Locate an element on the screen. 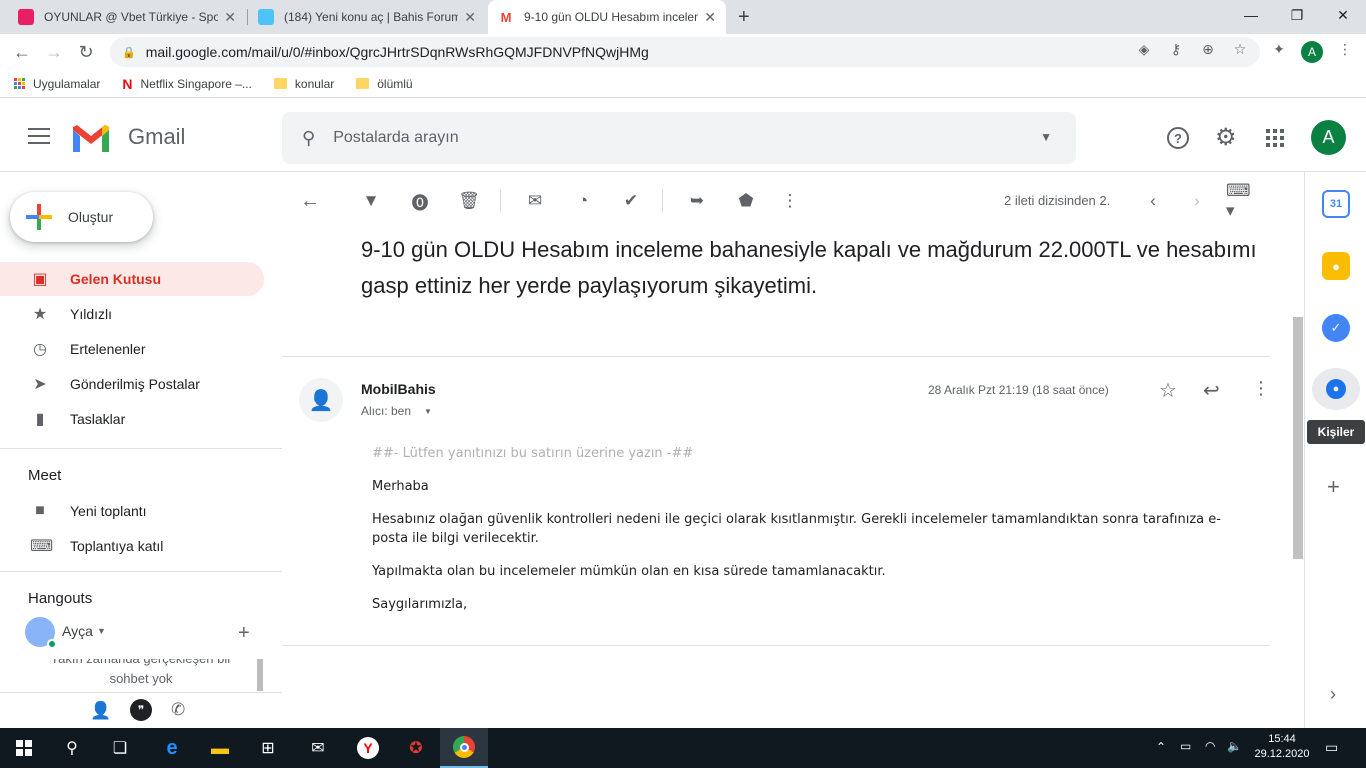 The image size is (1366, 768). phone-icon: ✆ is located at coordinates (178, 710).